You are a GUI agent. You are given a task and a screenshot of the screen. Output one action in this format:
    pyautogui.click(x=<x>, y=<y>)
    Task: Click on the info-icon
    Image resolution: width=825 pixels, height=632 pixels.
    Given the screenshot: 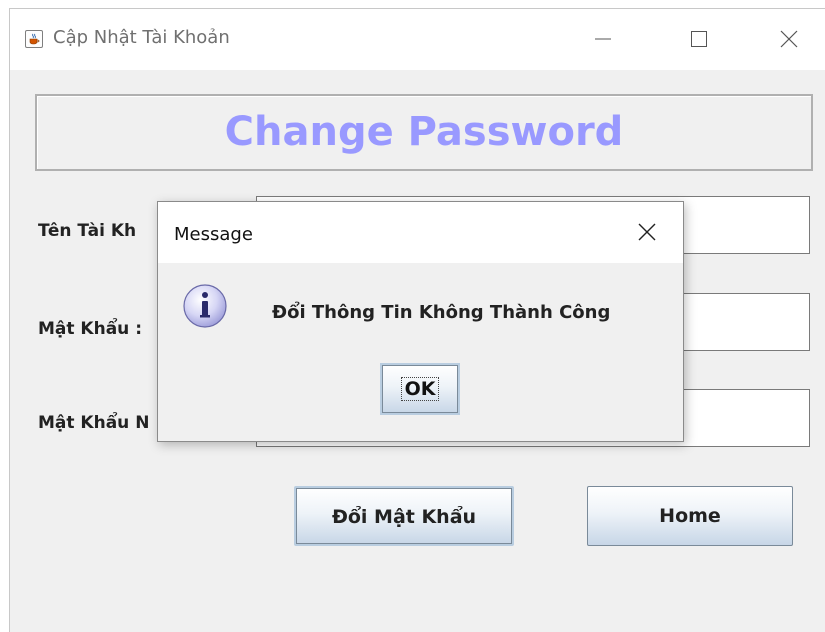 What is the action you would take?
    pyautogui.click(x=205, y=306)
    